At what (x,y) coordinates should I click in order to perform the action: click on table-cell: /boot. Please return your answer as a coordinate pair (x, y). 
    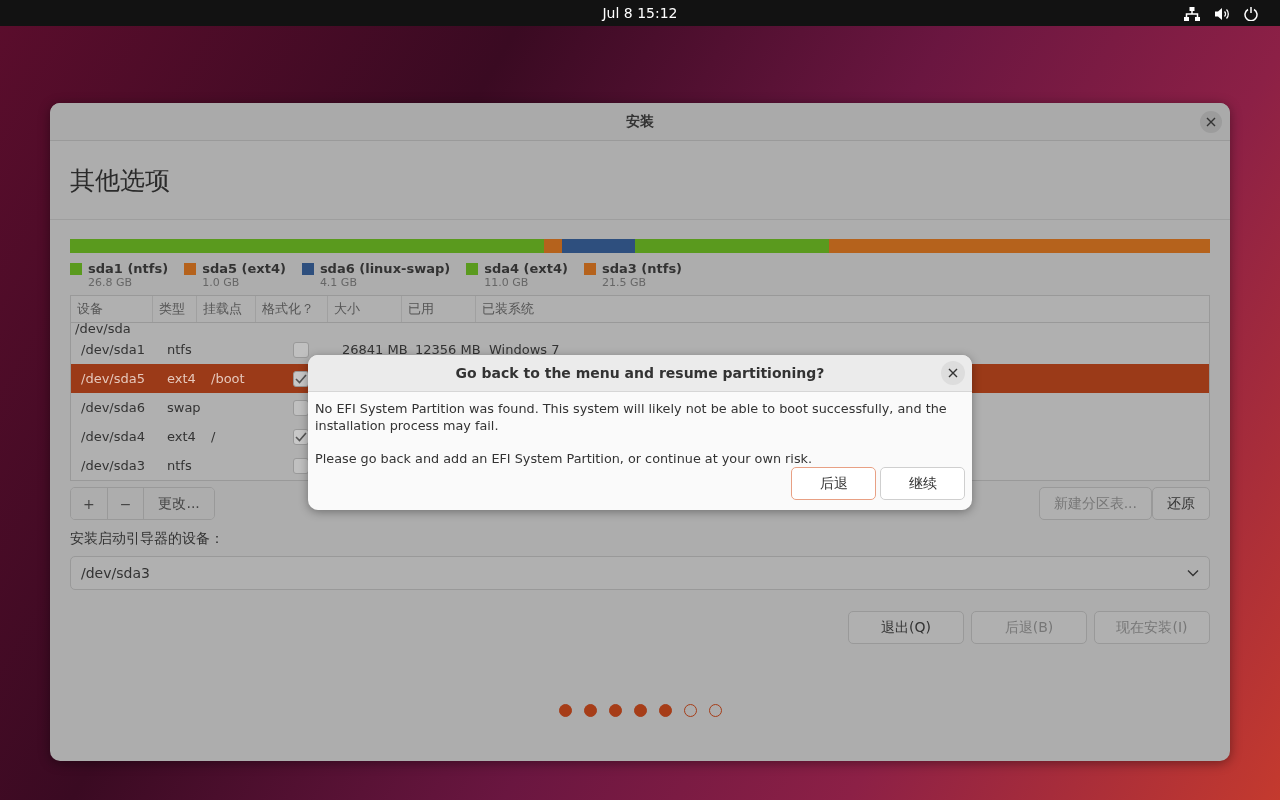
    Looking at the image, I should click on (228, 378).